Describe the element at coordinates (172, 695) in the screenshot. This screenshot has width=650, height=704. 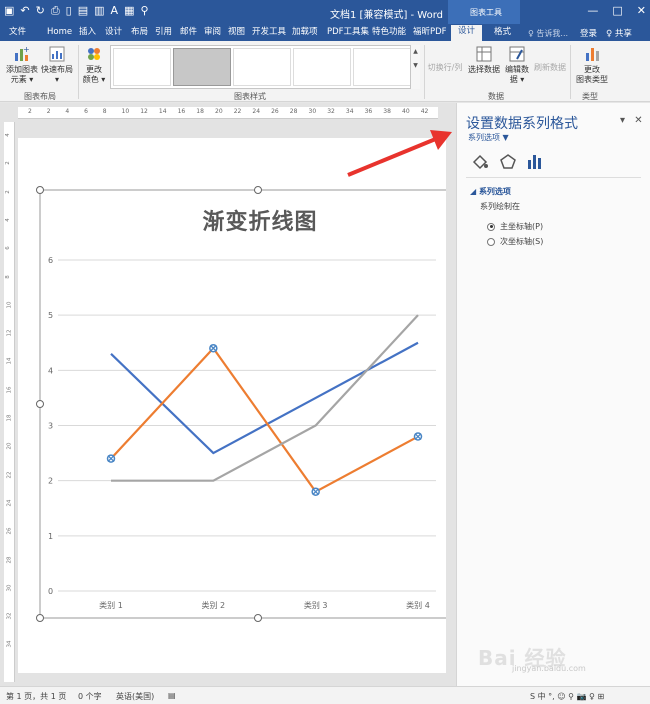
I see `macro-icon: ▤` at that location.